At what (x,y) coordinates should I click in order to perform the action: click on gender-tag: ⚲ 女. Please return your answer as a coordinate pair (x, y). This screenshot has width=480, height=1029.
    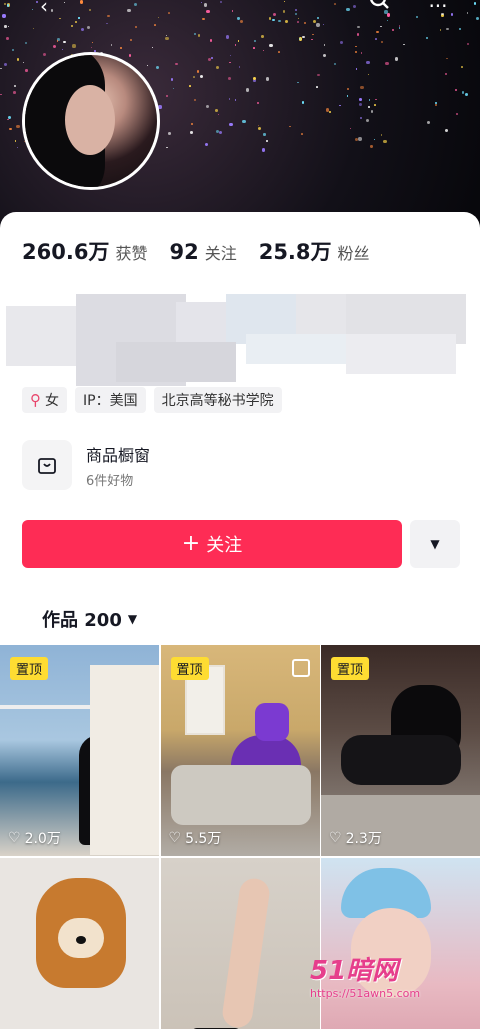
    Looking at the image, I should click on (44, 400).